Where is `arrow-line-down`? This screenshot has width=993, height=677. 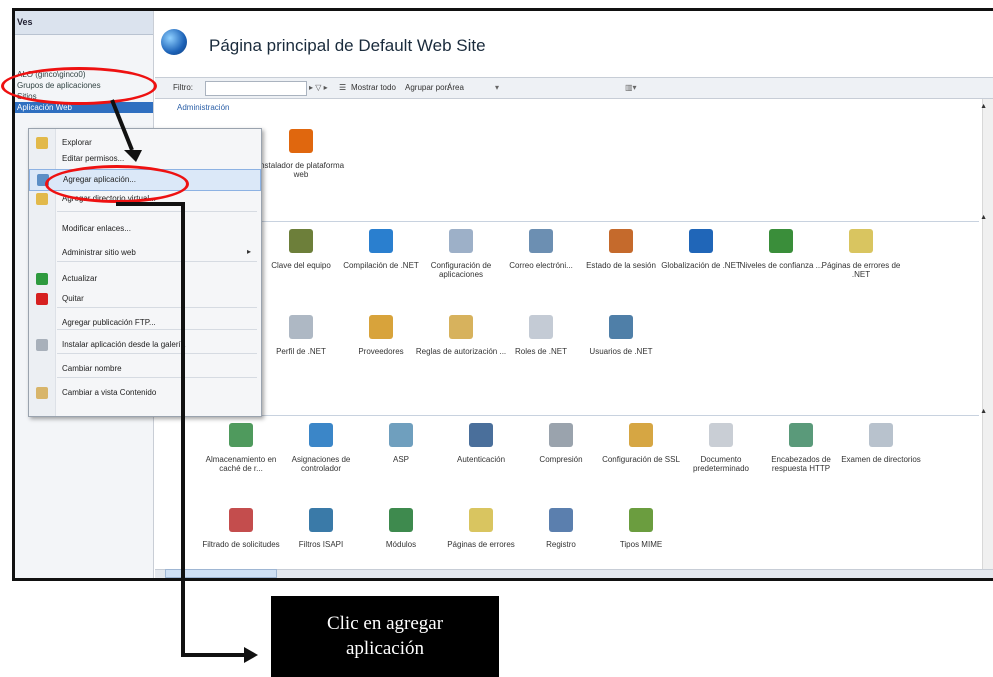 arrow-line-down is located at coordinates (122, 125).